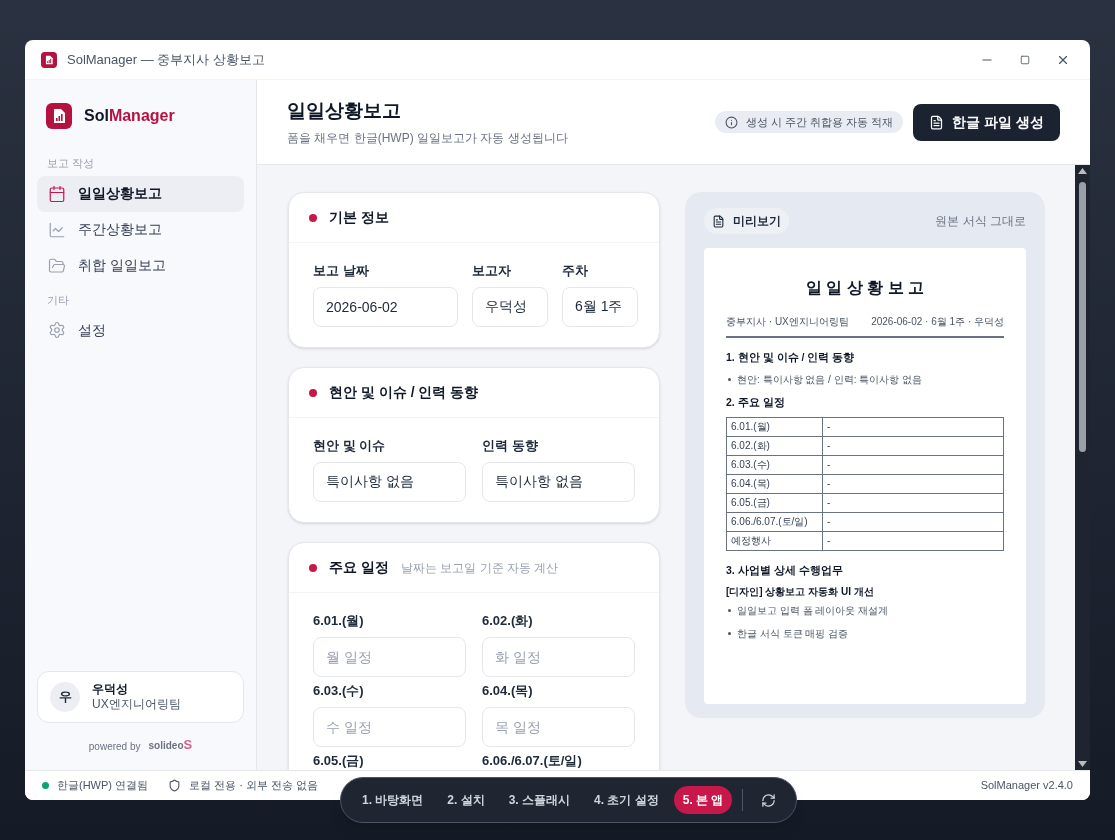 The width and height of the screenshot is (1115, 840). I want to click on input-field: 화 일정, so click(558, 657).